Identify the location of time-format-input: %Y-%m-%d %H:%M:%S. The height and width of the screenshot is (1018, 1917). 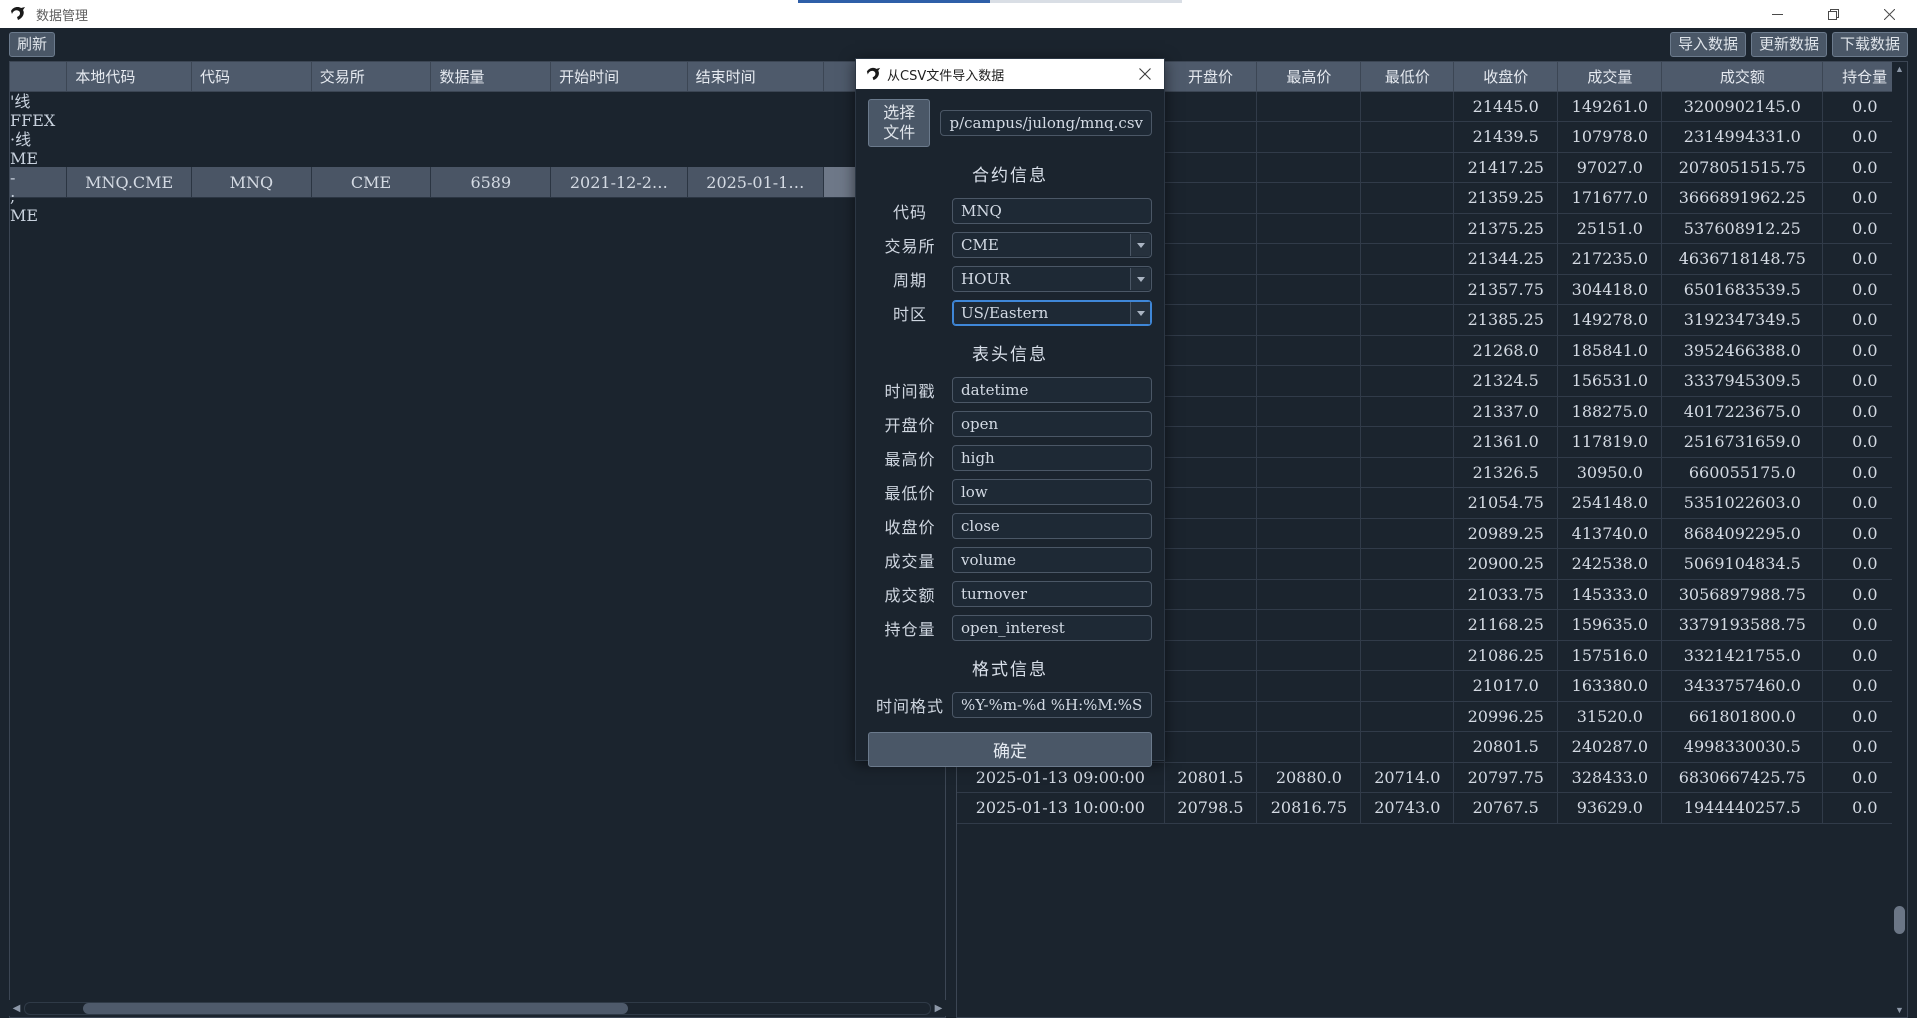
(1052, 705).